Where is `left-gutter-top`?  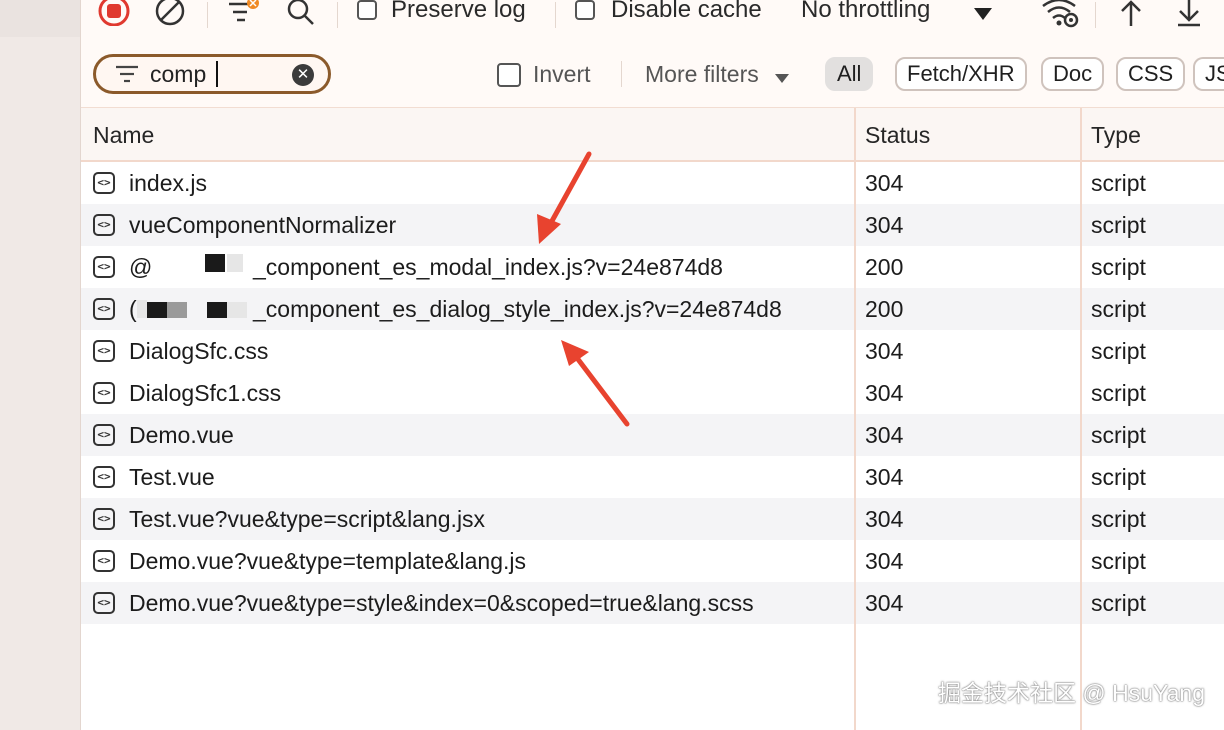
left-gutter-top is located at coordinates (40, 18).